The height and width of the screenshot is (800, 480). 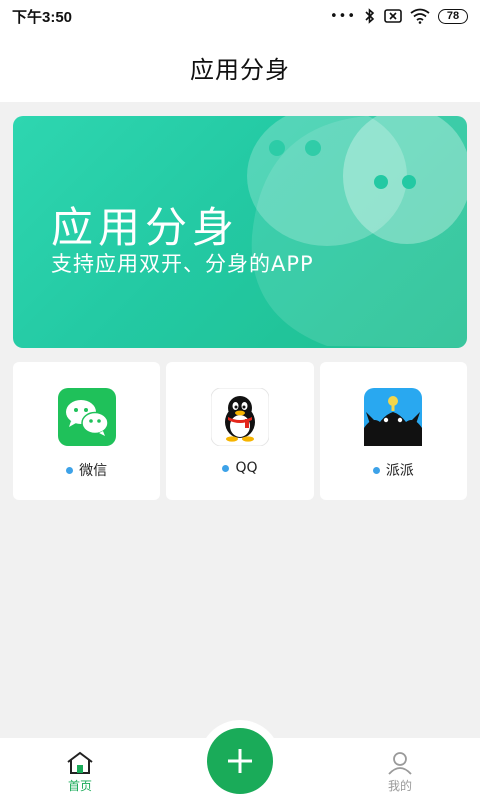 I want to click on page-title: 应用分身, so click(x=240, y=69).